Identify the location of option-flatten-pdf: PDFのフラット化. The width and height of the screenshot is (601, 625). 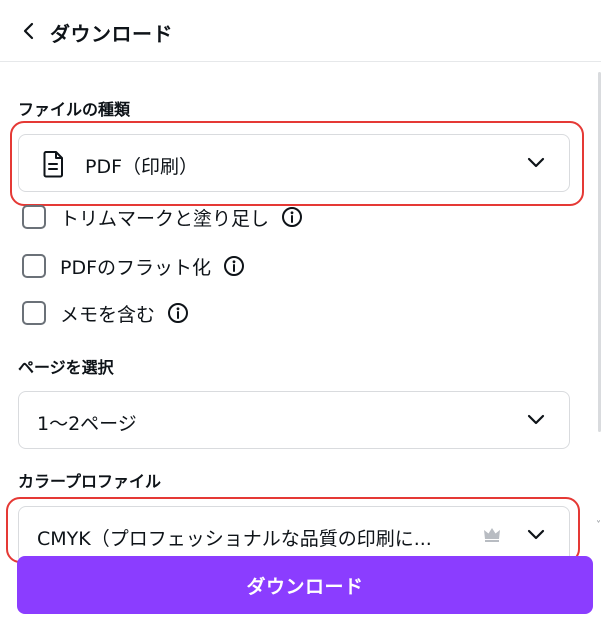
(133, 266).